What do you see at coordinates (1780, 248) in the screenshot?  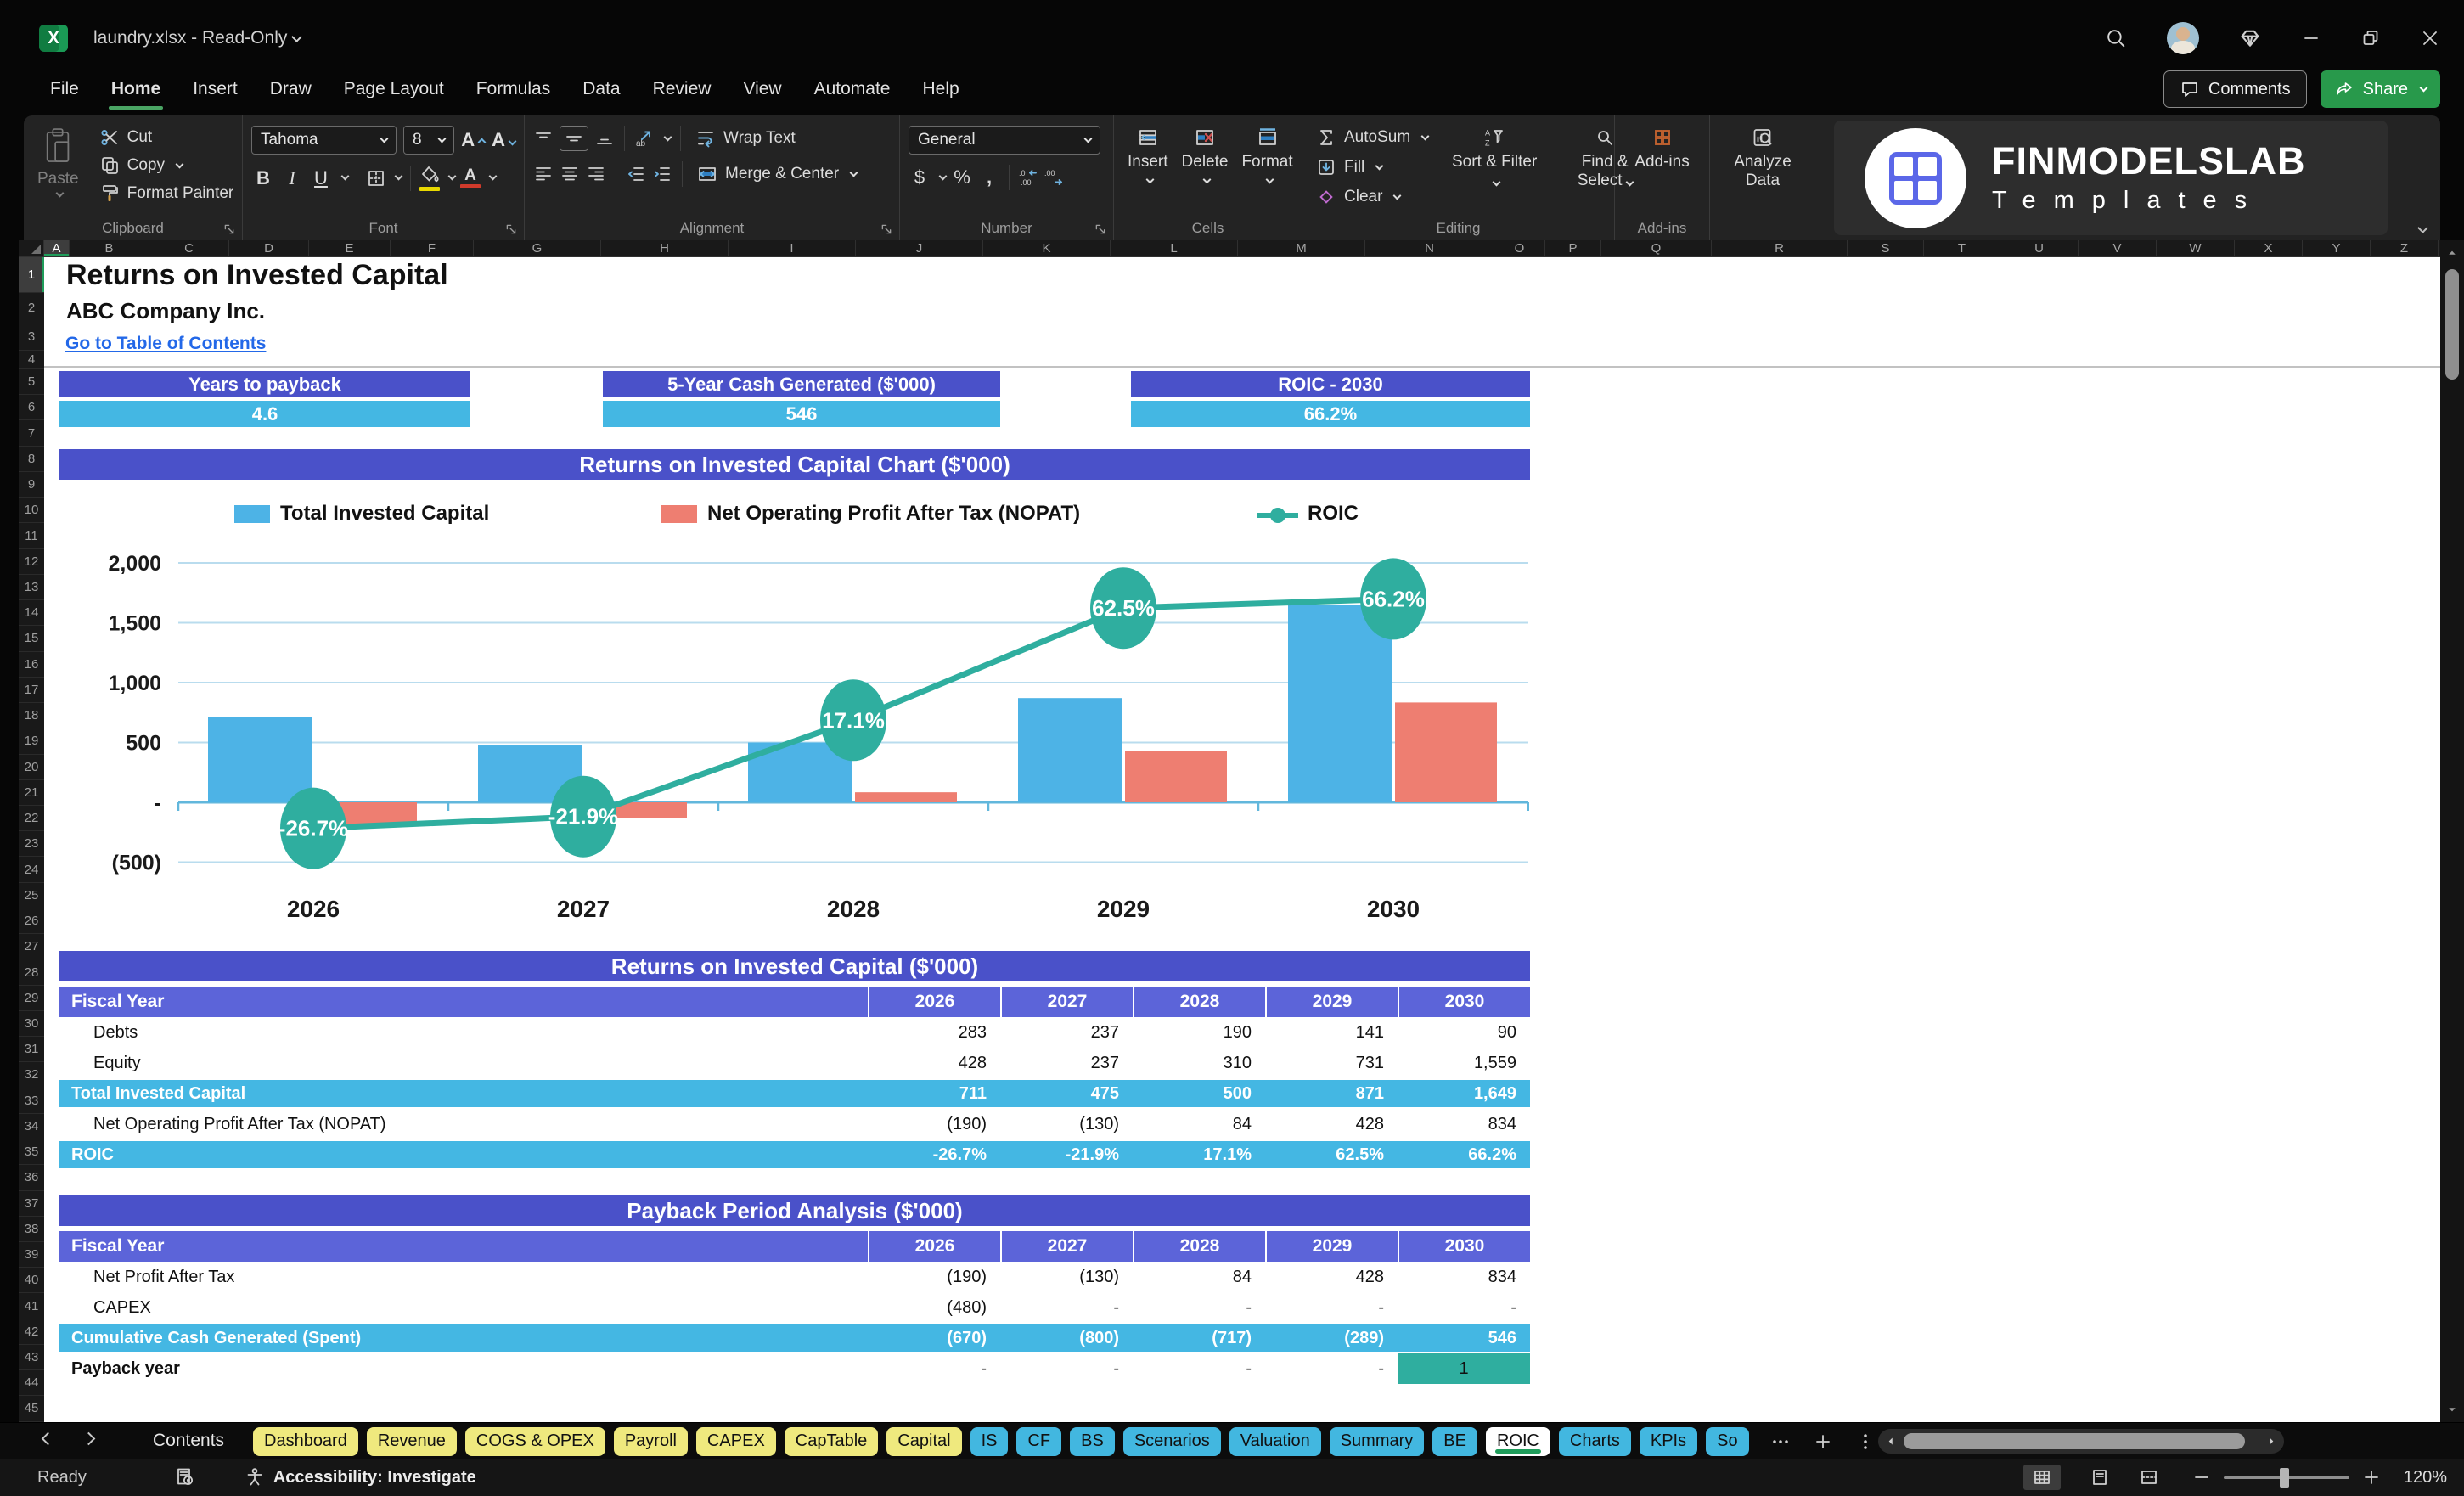 I see `column-header-R: R` at bounding box center [1780, 248].